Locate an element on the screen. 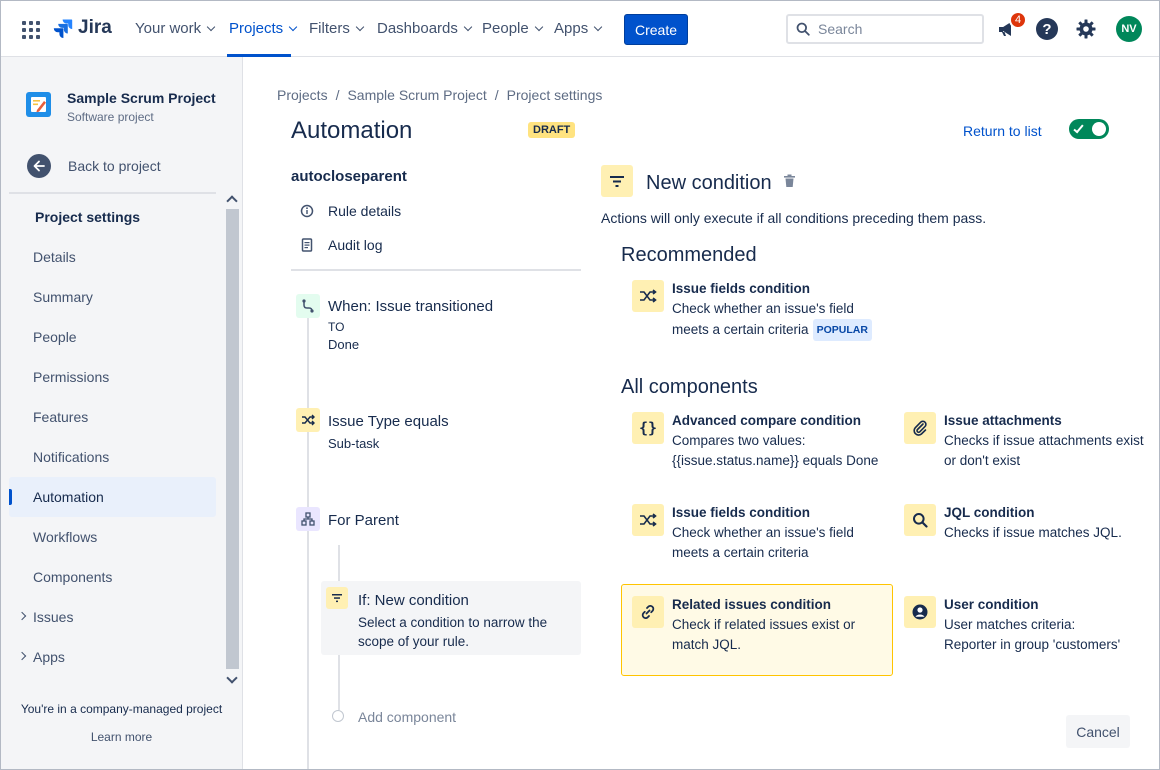  notification-count-badge: 4 is located at coordinates (1018, 20).